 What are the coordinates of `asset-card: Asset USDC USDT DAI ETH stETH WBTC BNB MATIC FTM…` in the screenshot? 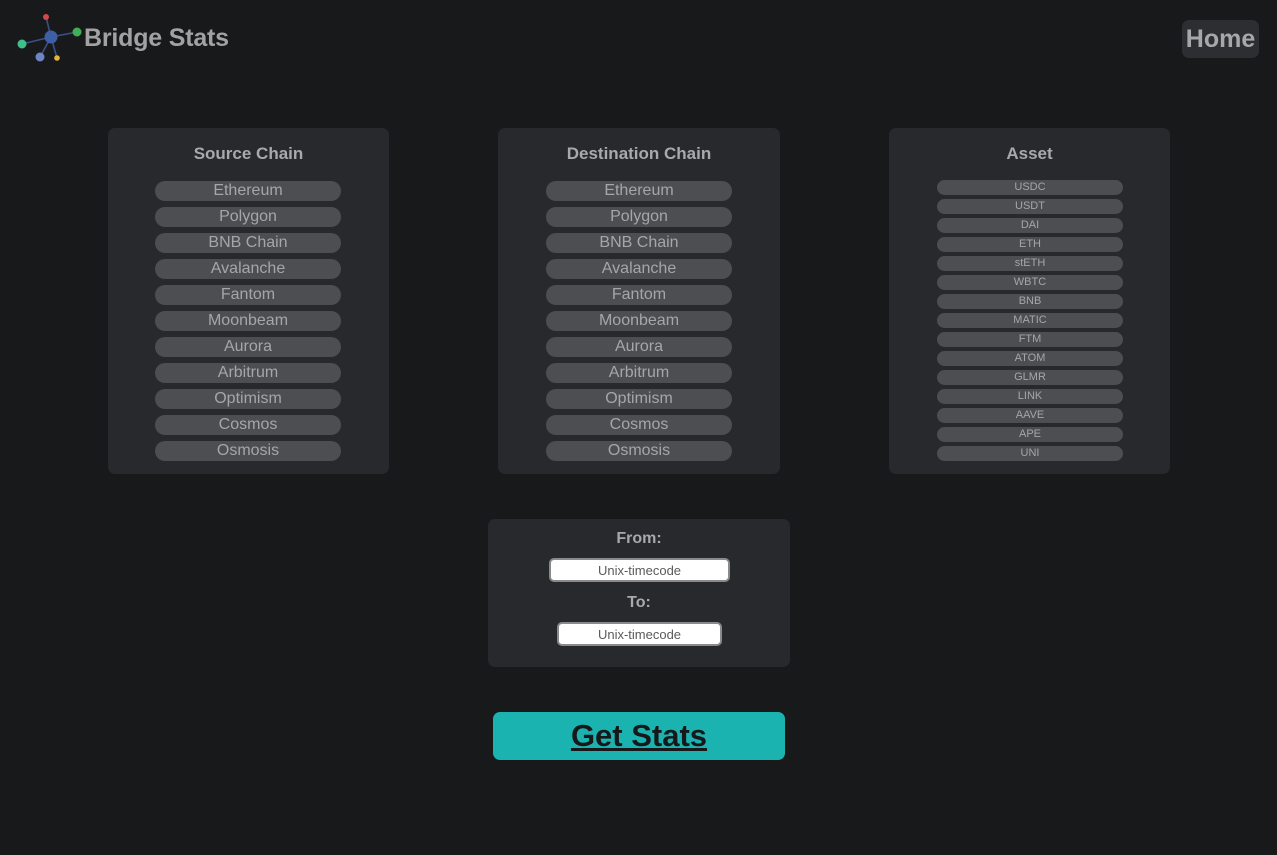 It's located at (1029, 301).